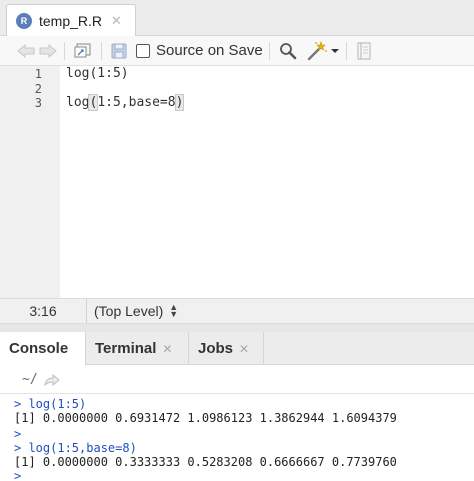 Image resolution: width=474 pixels, height=481 pixels. Describe the element at coordinates (39, 348) in the screenshot. I see `tab-label: Console` at that location.